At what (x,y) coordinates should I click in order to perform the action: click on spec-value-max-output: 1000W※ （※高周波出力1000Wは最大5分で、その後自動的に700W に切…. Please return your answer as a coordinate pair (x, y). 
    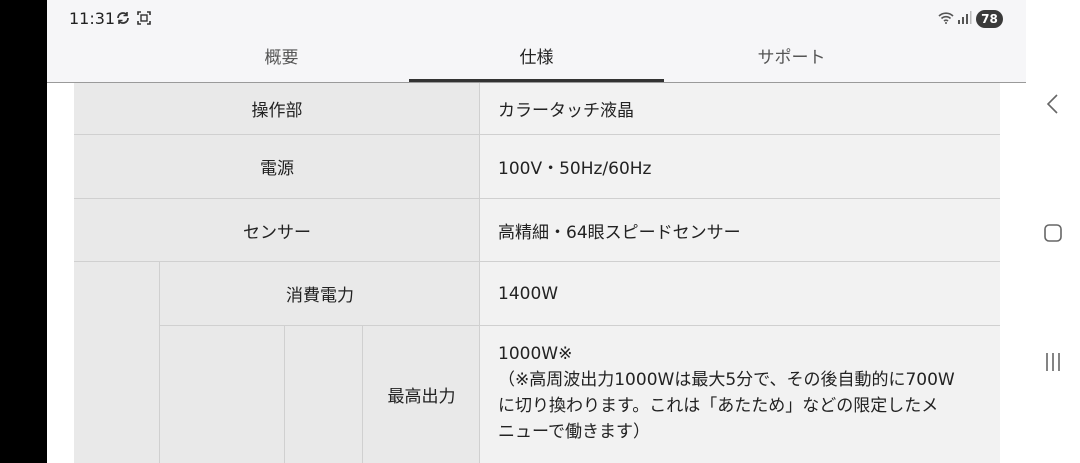
    Looking at the image, I should click on (740, 394).